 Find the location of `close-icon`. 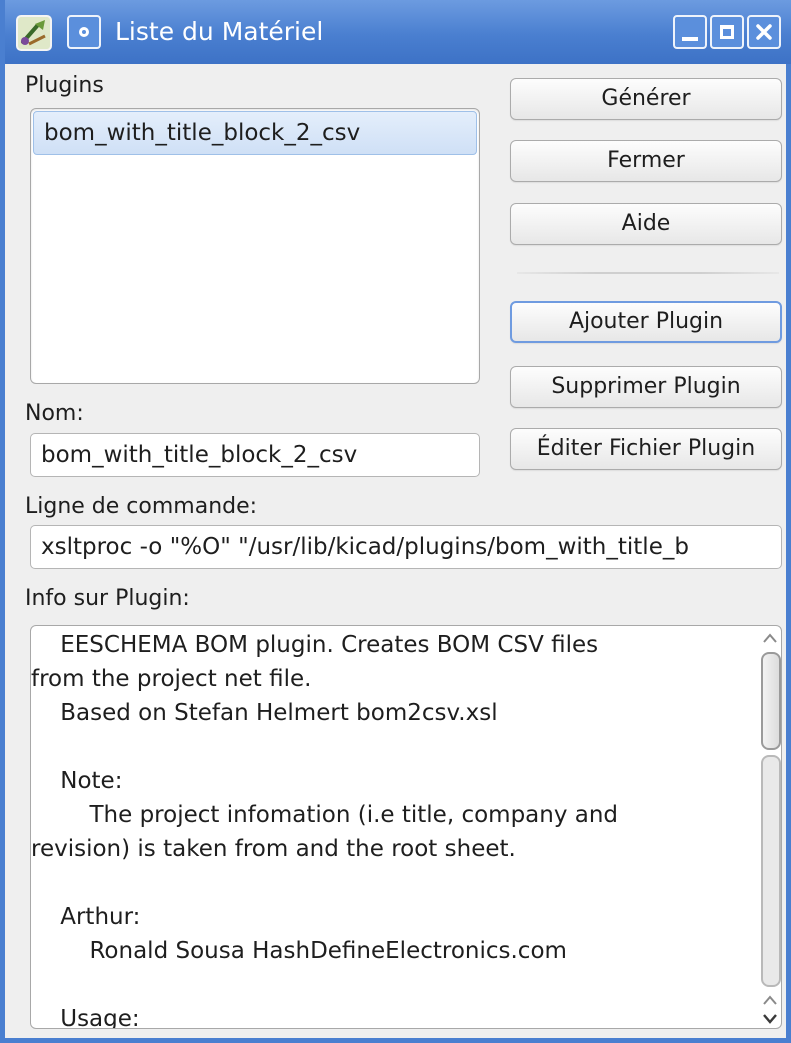

close-icon is located at coordinates (764, 32).